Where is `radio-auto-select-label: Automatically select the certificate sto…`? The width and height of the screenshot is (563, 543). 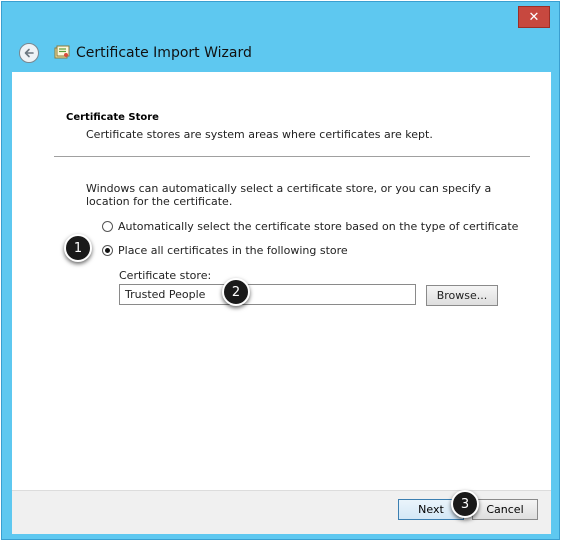 radio-auto-select-label: Automatically select the certificate sto… is located at coordinates (318, 226).